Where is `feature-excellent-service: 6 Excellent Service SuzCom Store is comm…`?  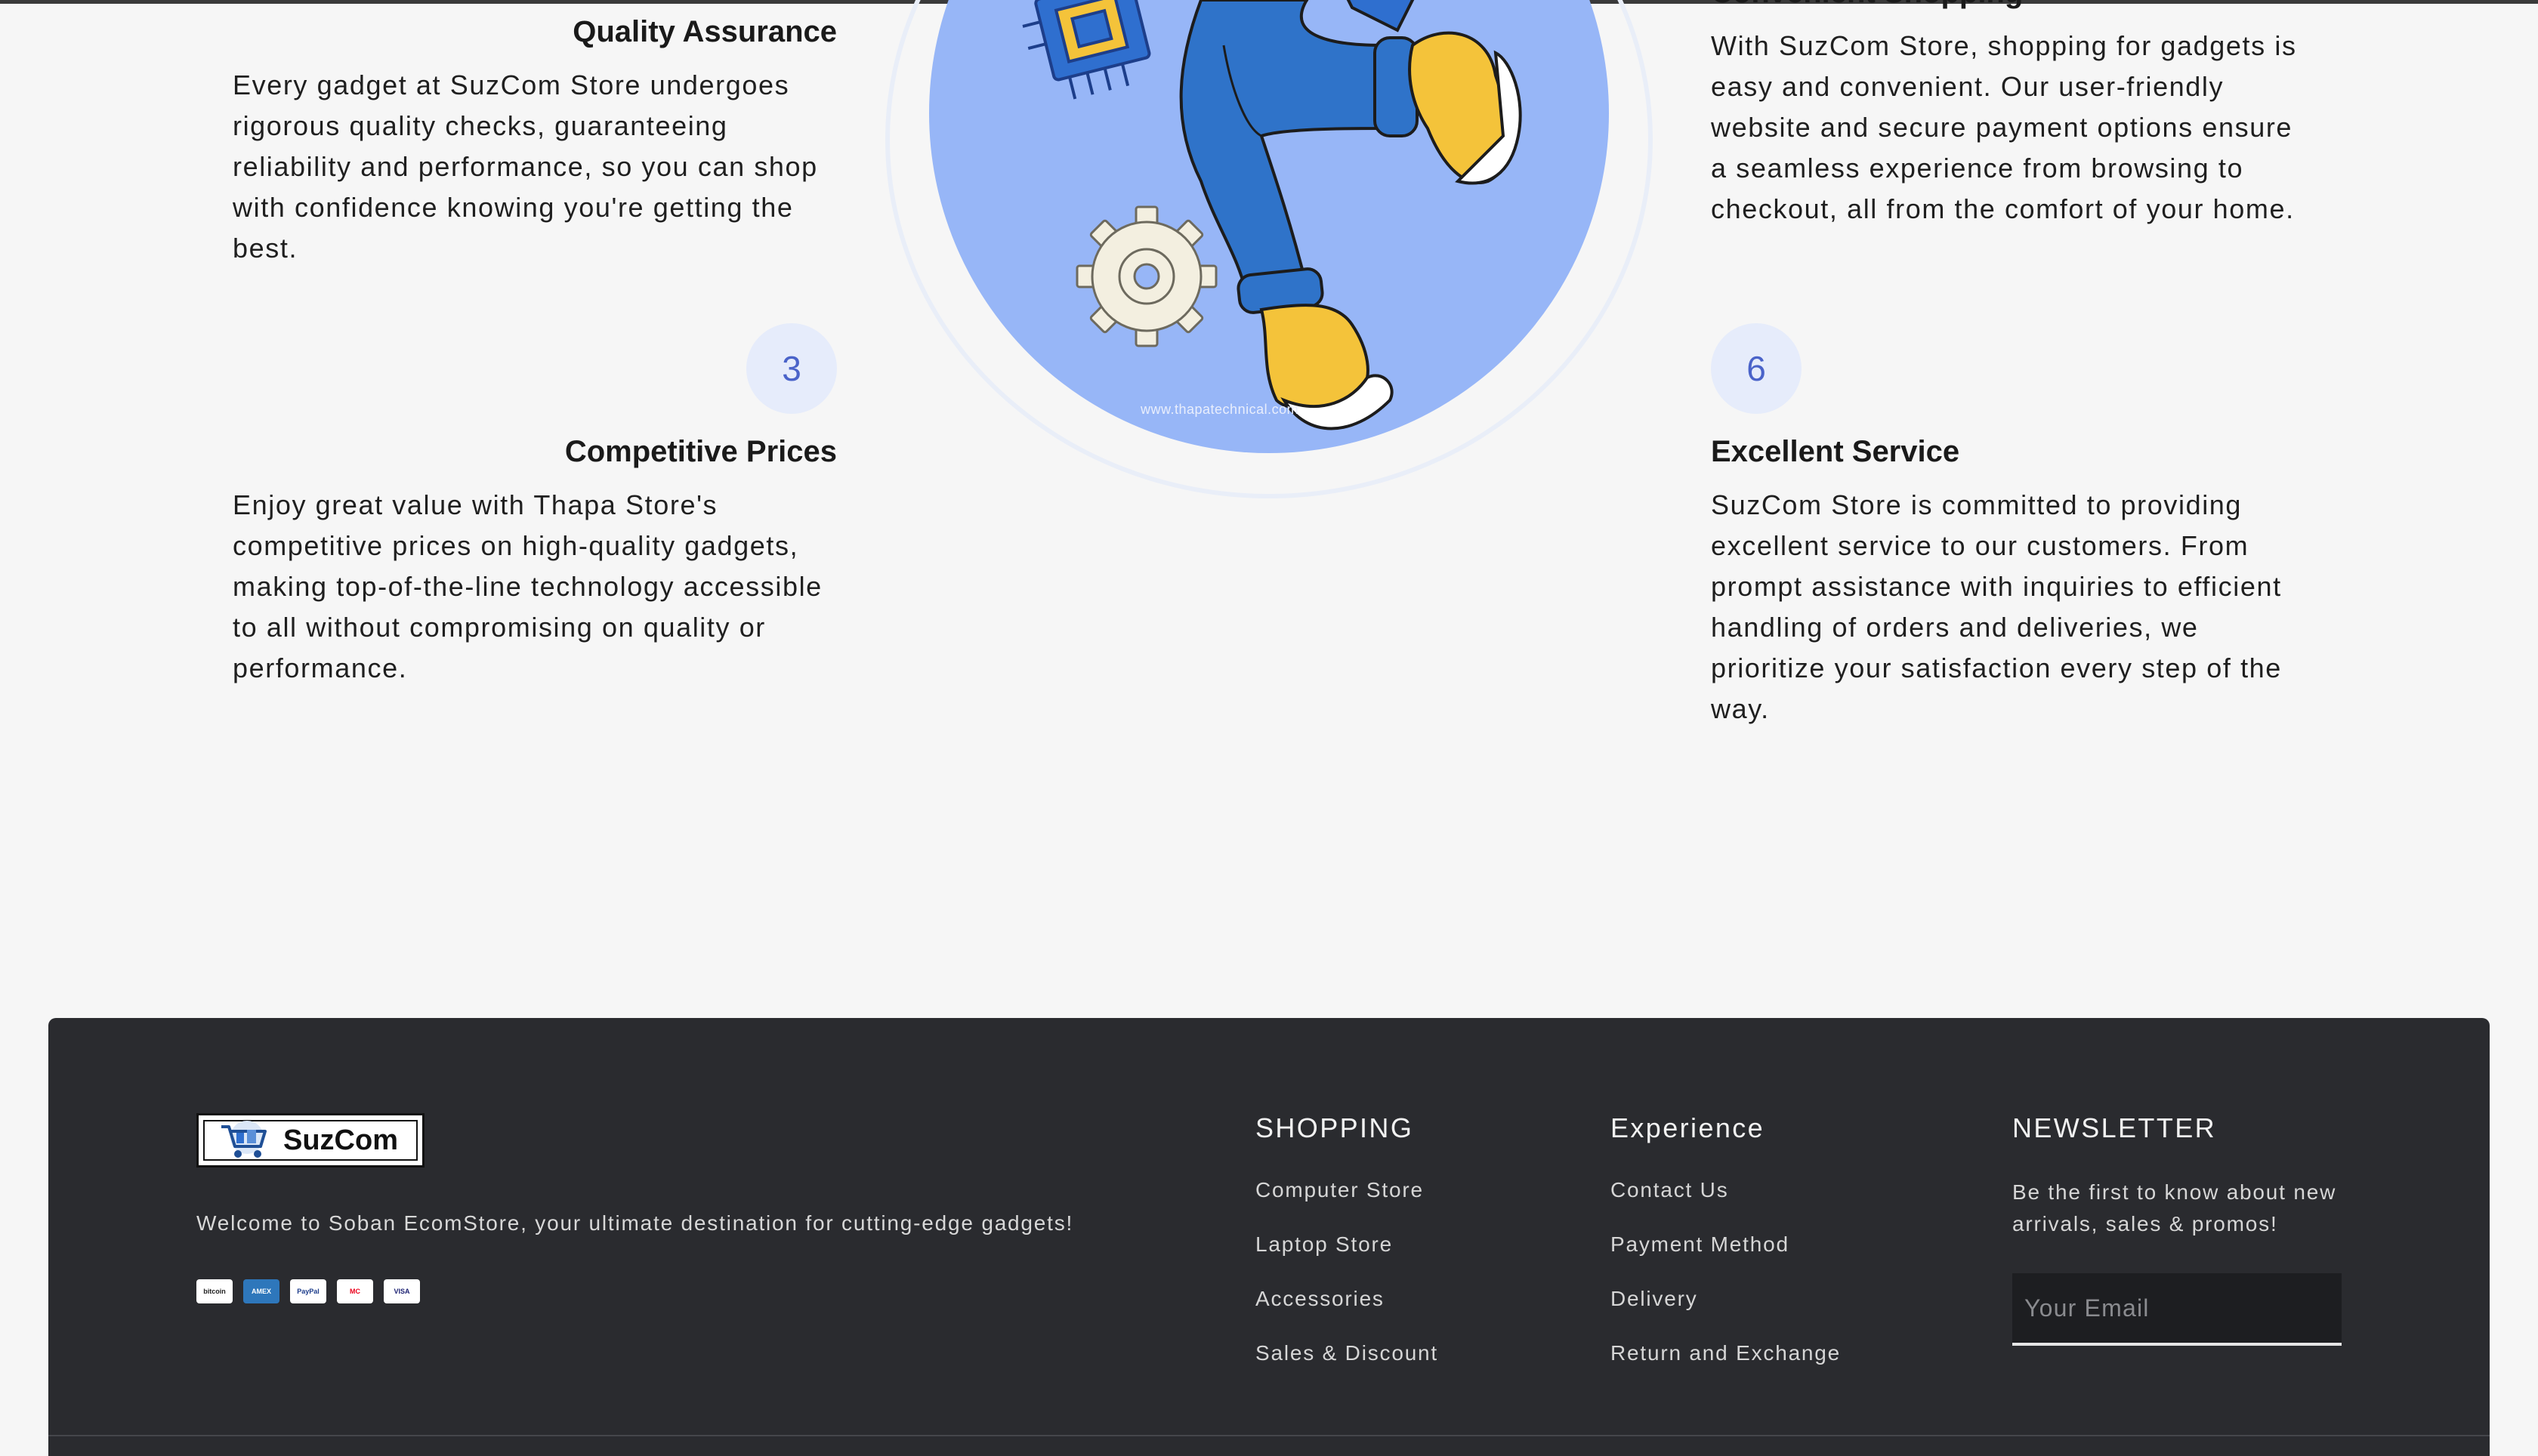 feature-excellent-service: 6 Excellent Service SuzCom Store is comm… is located at coordinates (2013, 526).